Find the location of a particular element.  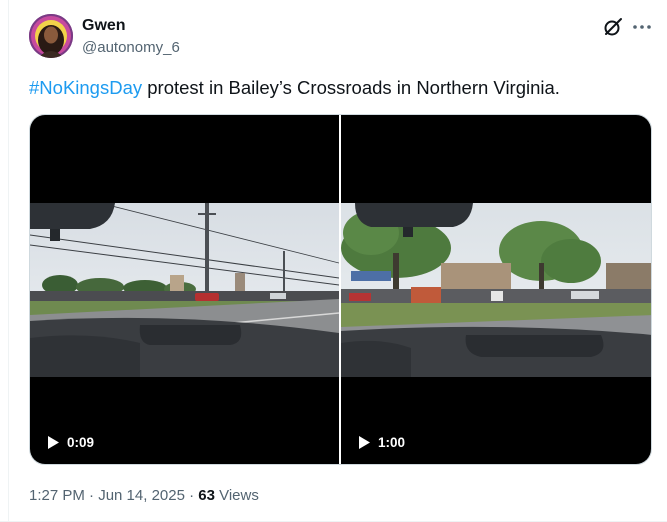

video-duration-badge-2: 1:00 is located at coordinates (381, 442).